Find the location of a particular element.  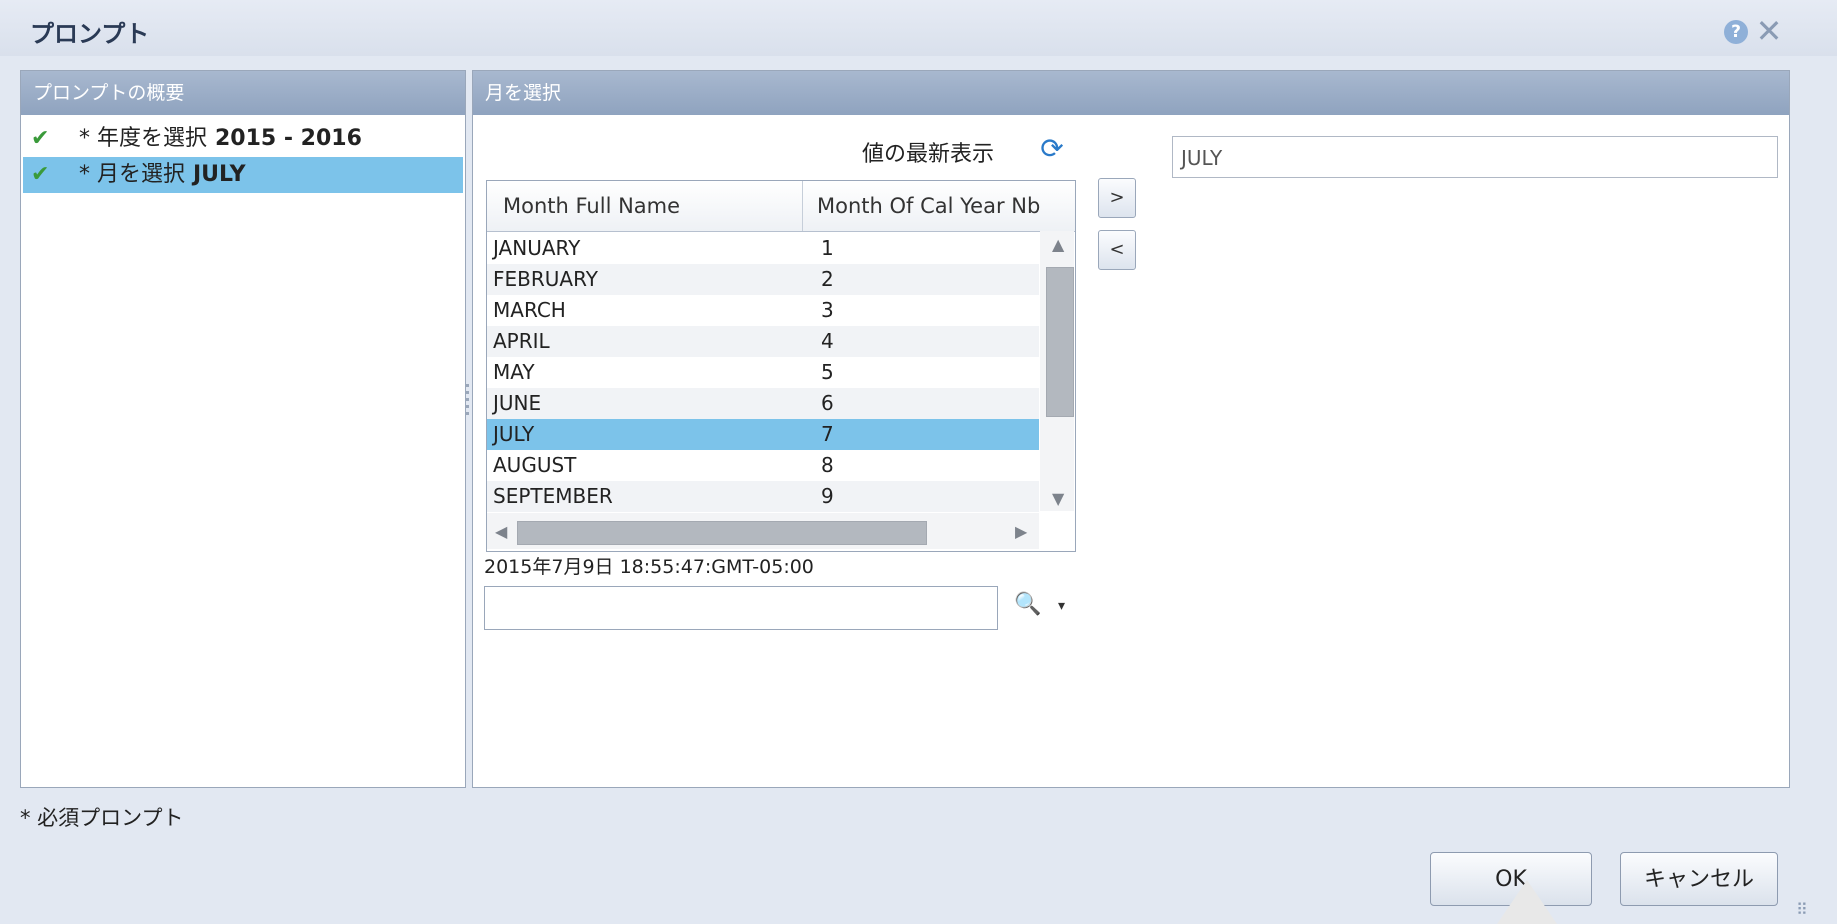

mouse-pointer-icon is located at coordinates (1527, 902).